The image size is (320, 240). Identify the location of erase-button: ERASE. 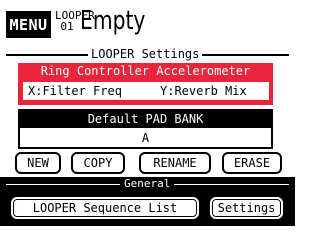
(252, 163).